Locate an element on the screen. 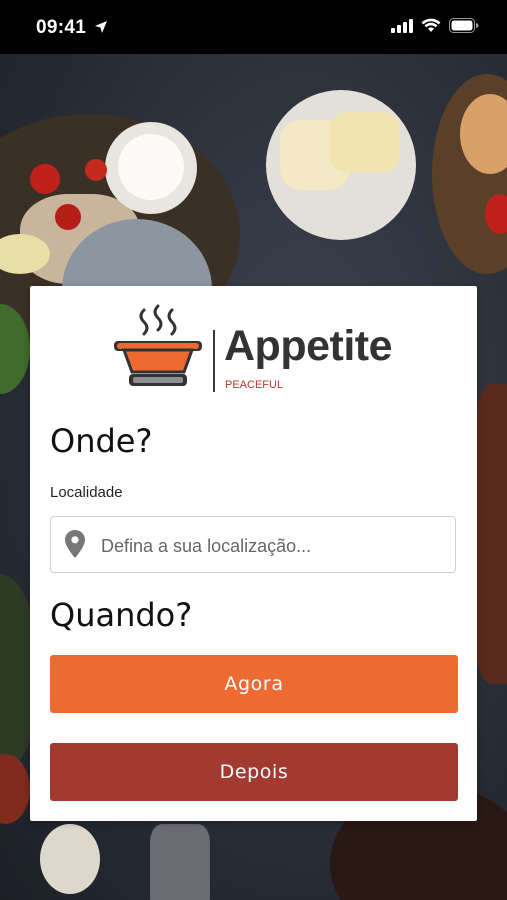  status-bar: 09:41 is located at coordinates (253, 27).